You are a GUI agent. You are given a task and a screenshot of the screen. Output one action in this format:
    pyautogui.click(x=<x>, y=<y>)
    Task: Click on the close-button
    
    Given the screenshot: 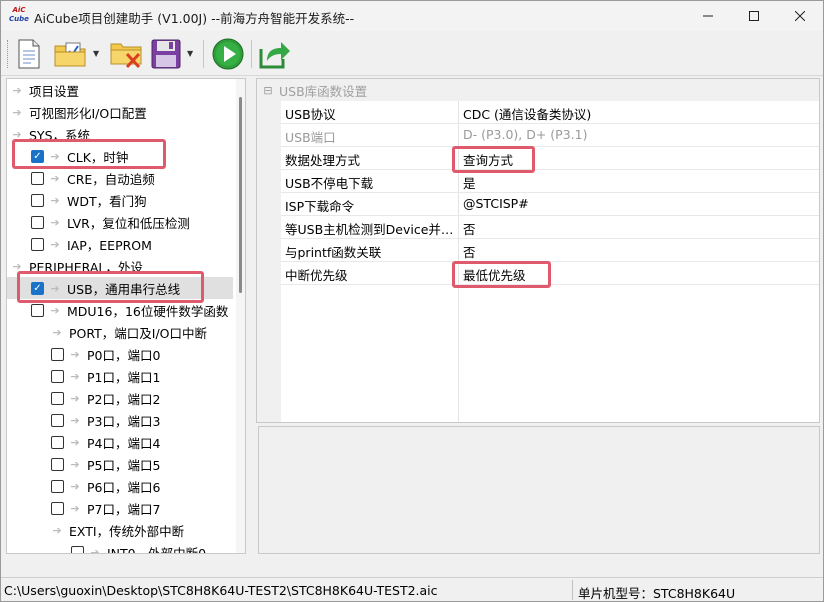 What is the action you would take?
    pyautogui.click(x=800, y=16)
    